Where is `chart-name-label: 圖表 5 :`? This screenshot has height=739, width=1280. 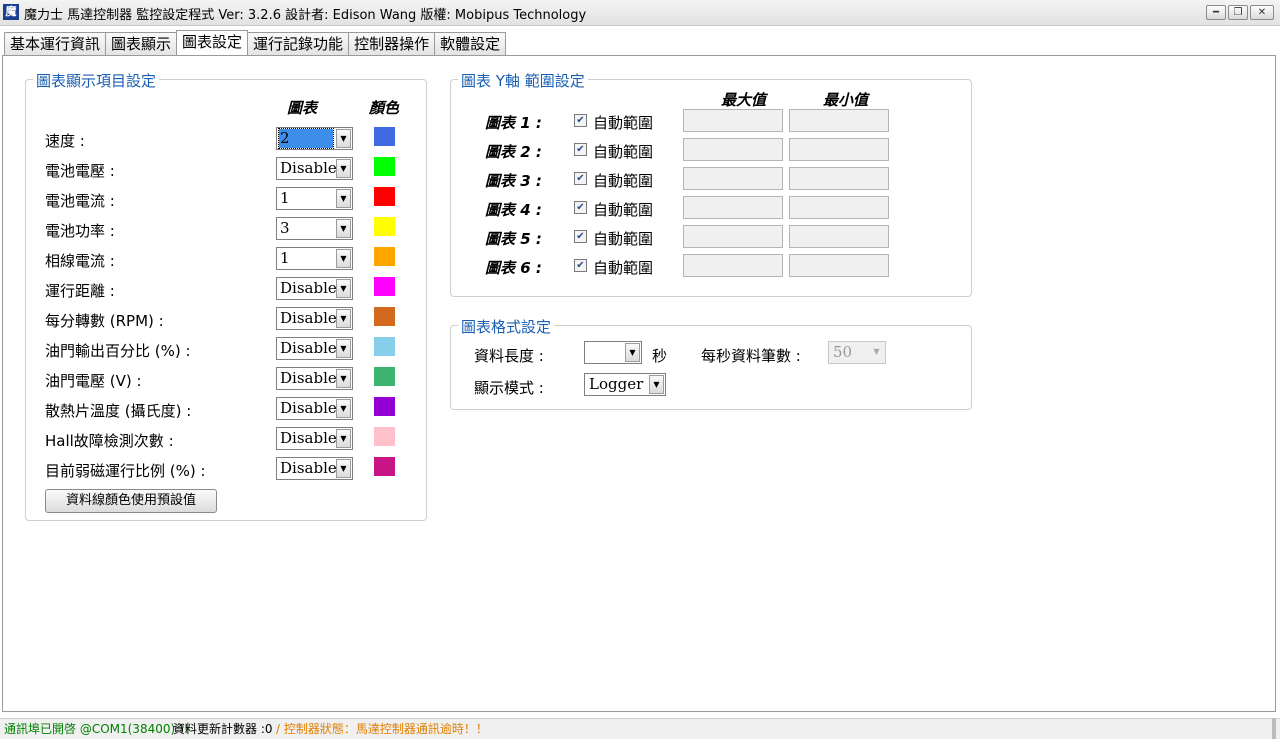 chart-name-label: 圖表 5 : is located at coordinates (513, 239).